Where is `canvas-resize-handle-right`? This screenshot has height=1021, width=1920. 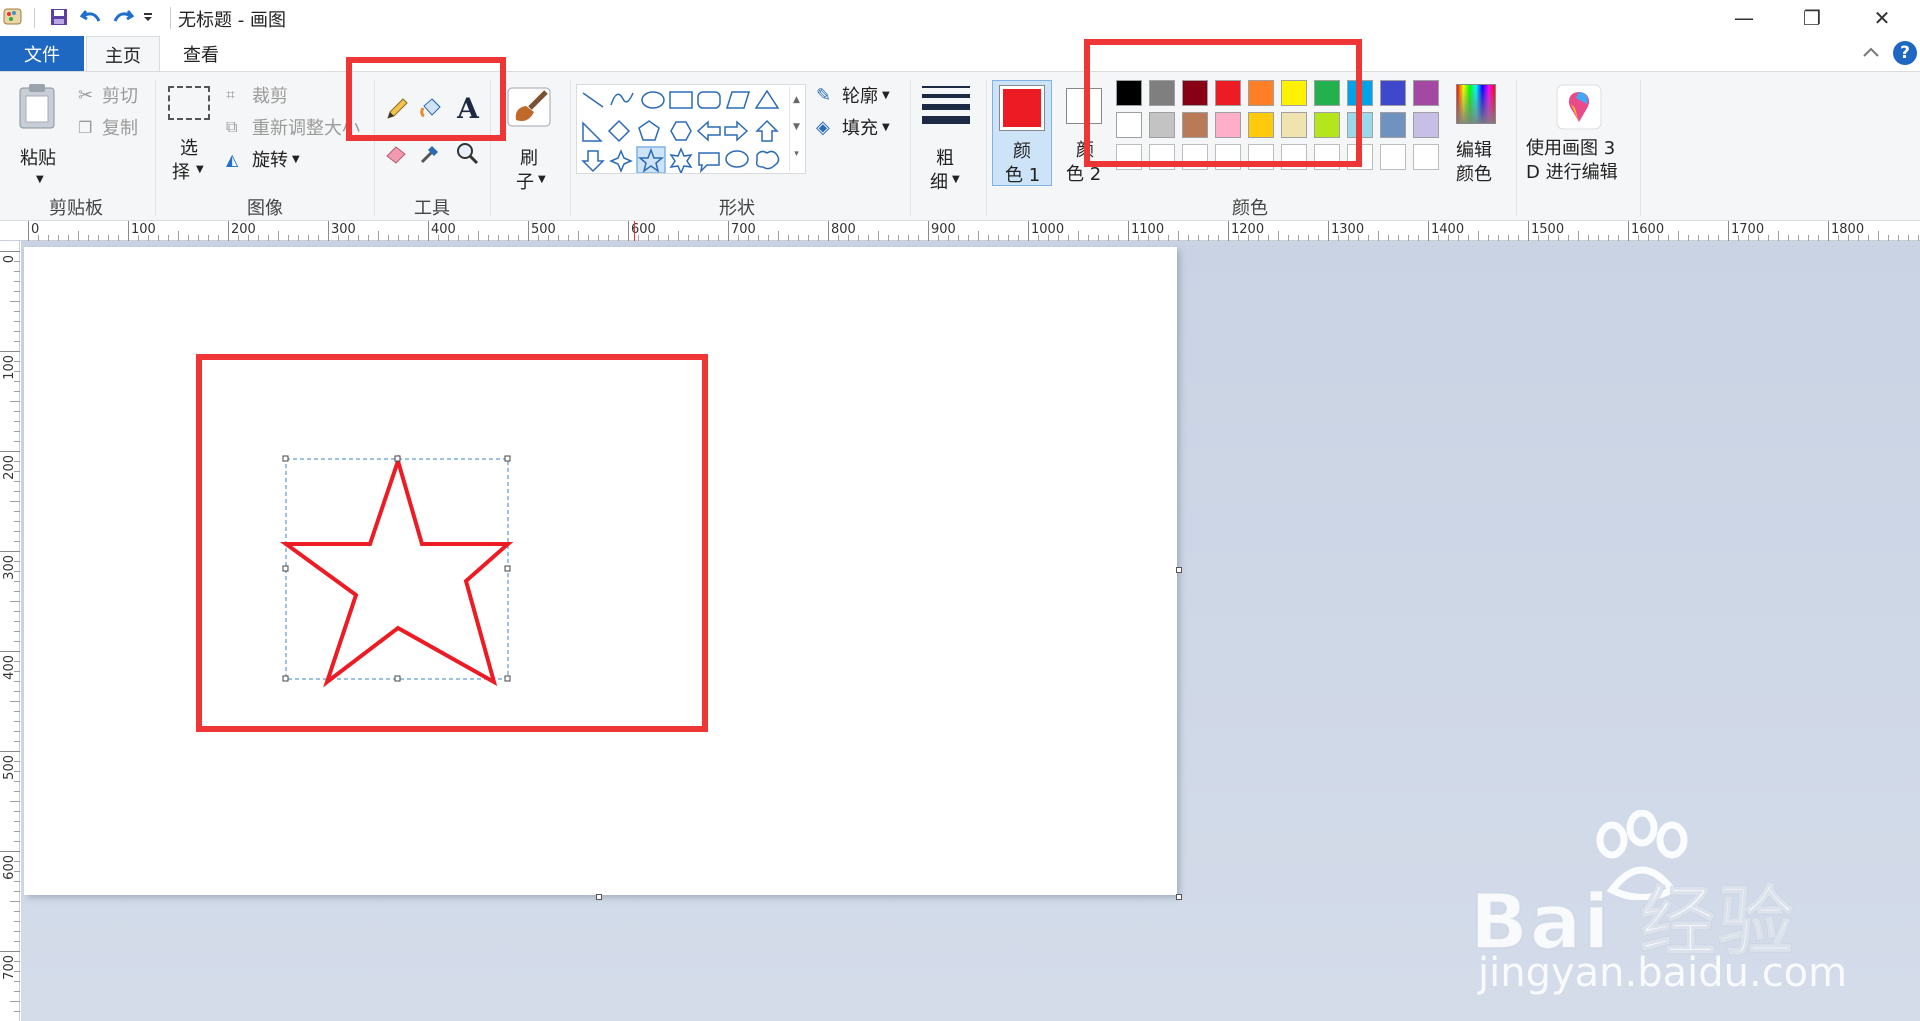 canvas-resize-handle-right is located at coordinates (1179, 570).